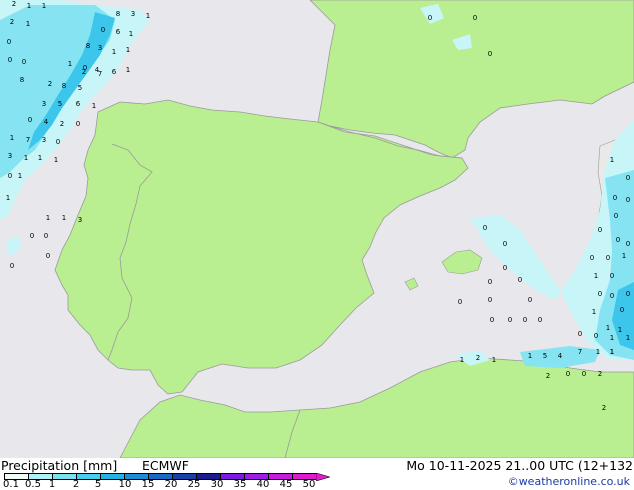 The height and width of the screenshot is (490, 634). What do you see at coordinates (309, 484) in the screenshot?
I see `scale-tick-label: 50` at bounding box center [309, 484].